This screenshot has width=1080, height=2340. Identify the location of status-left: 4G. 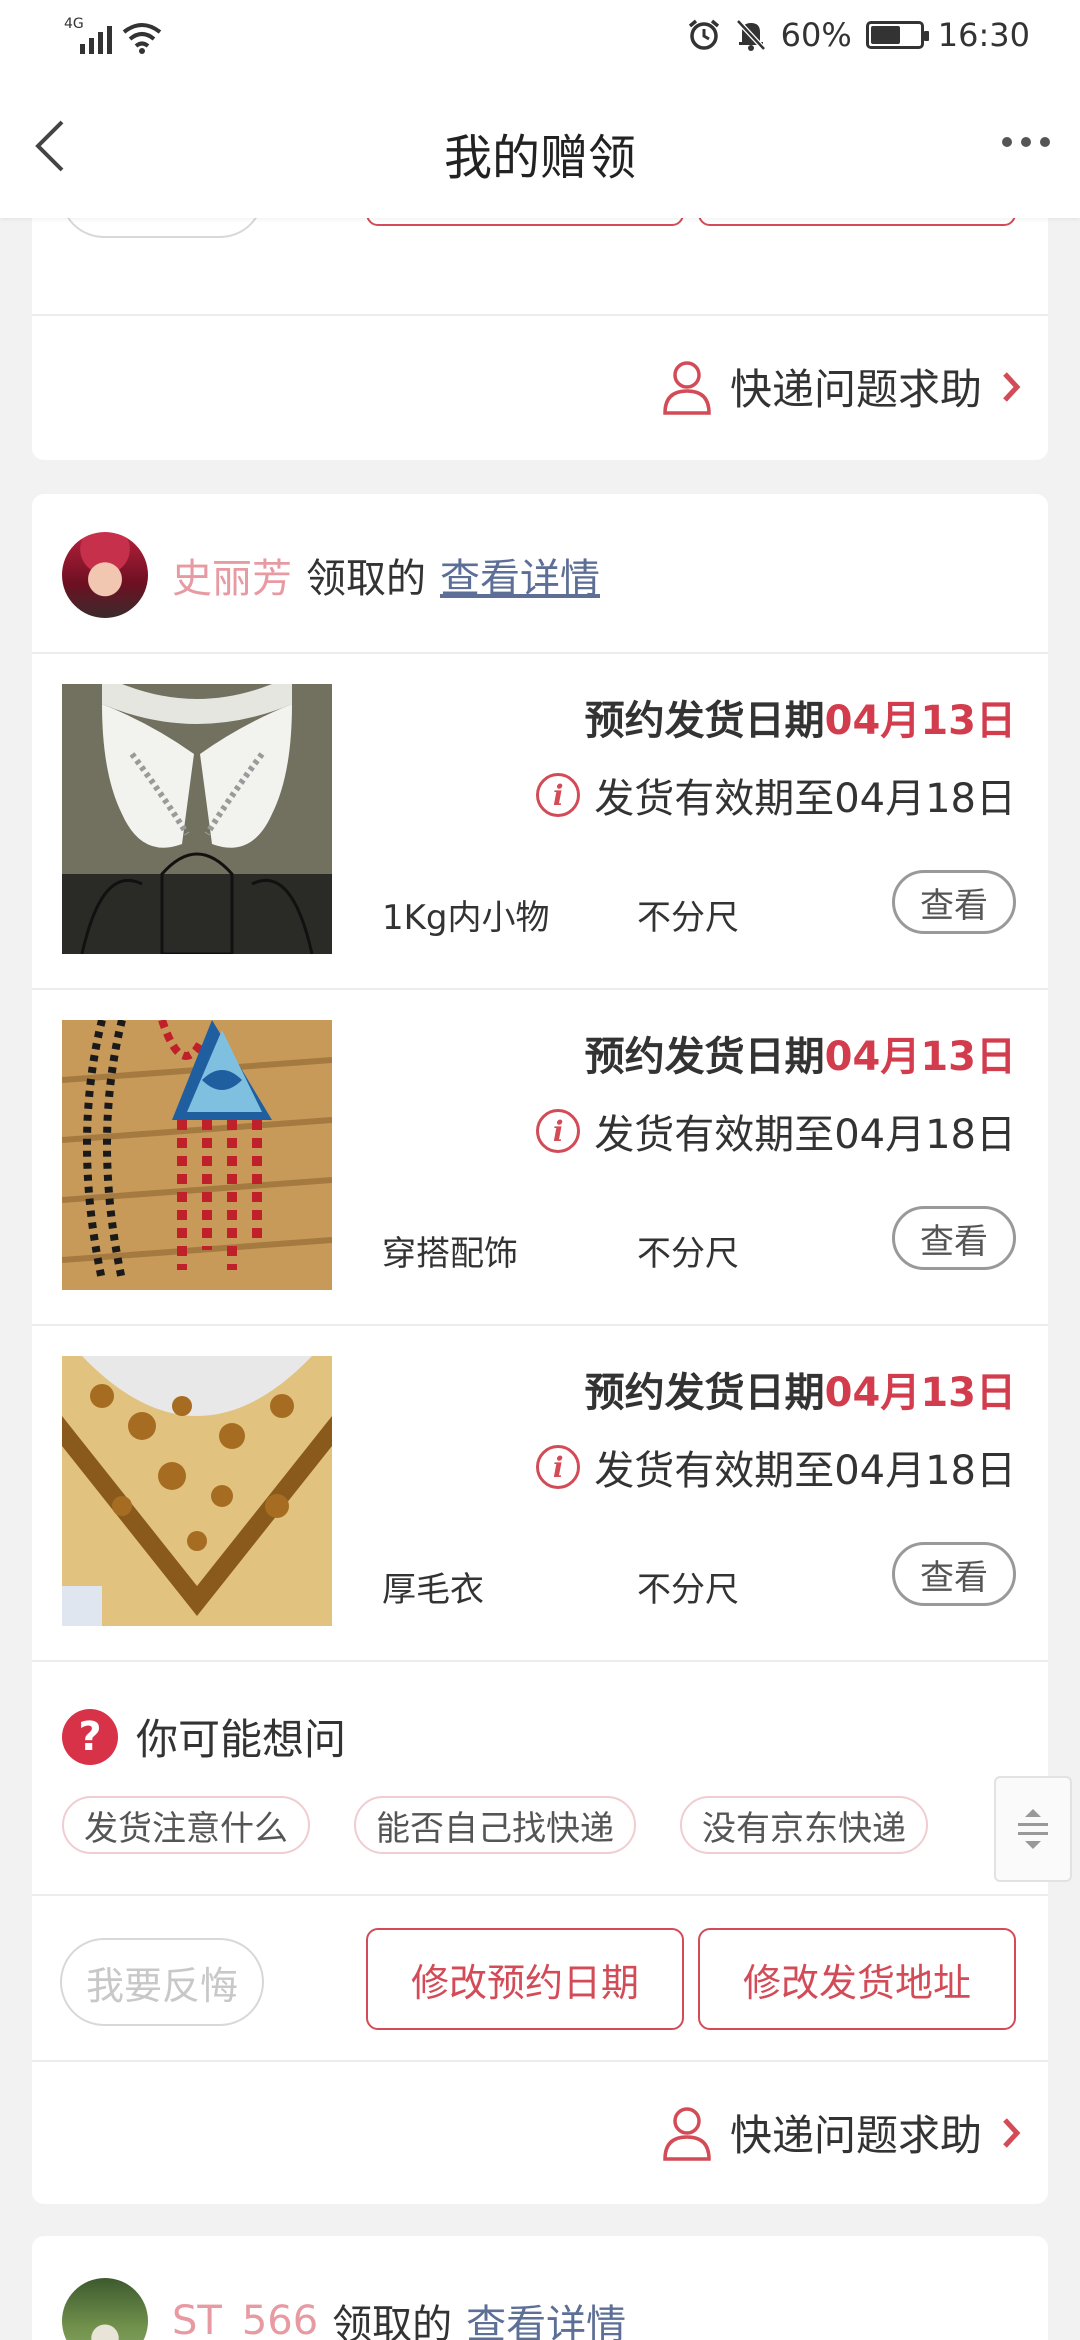
(113, 35).